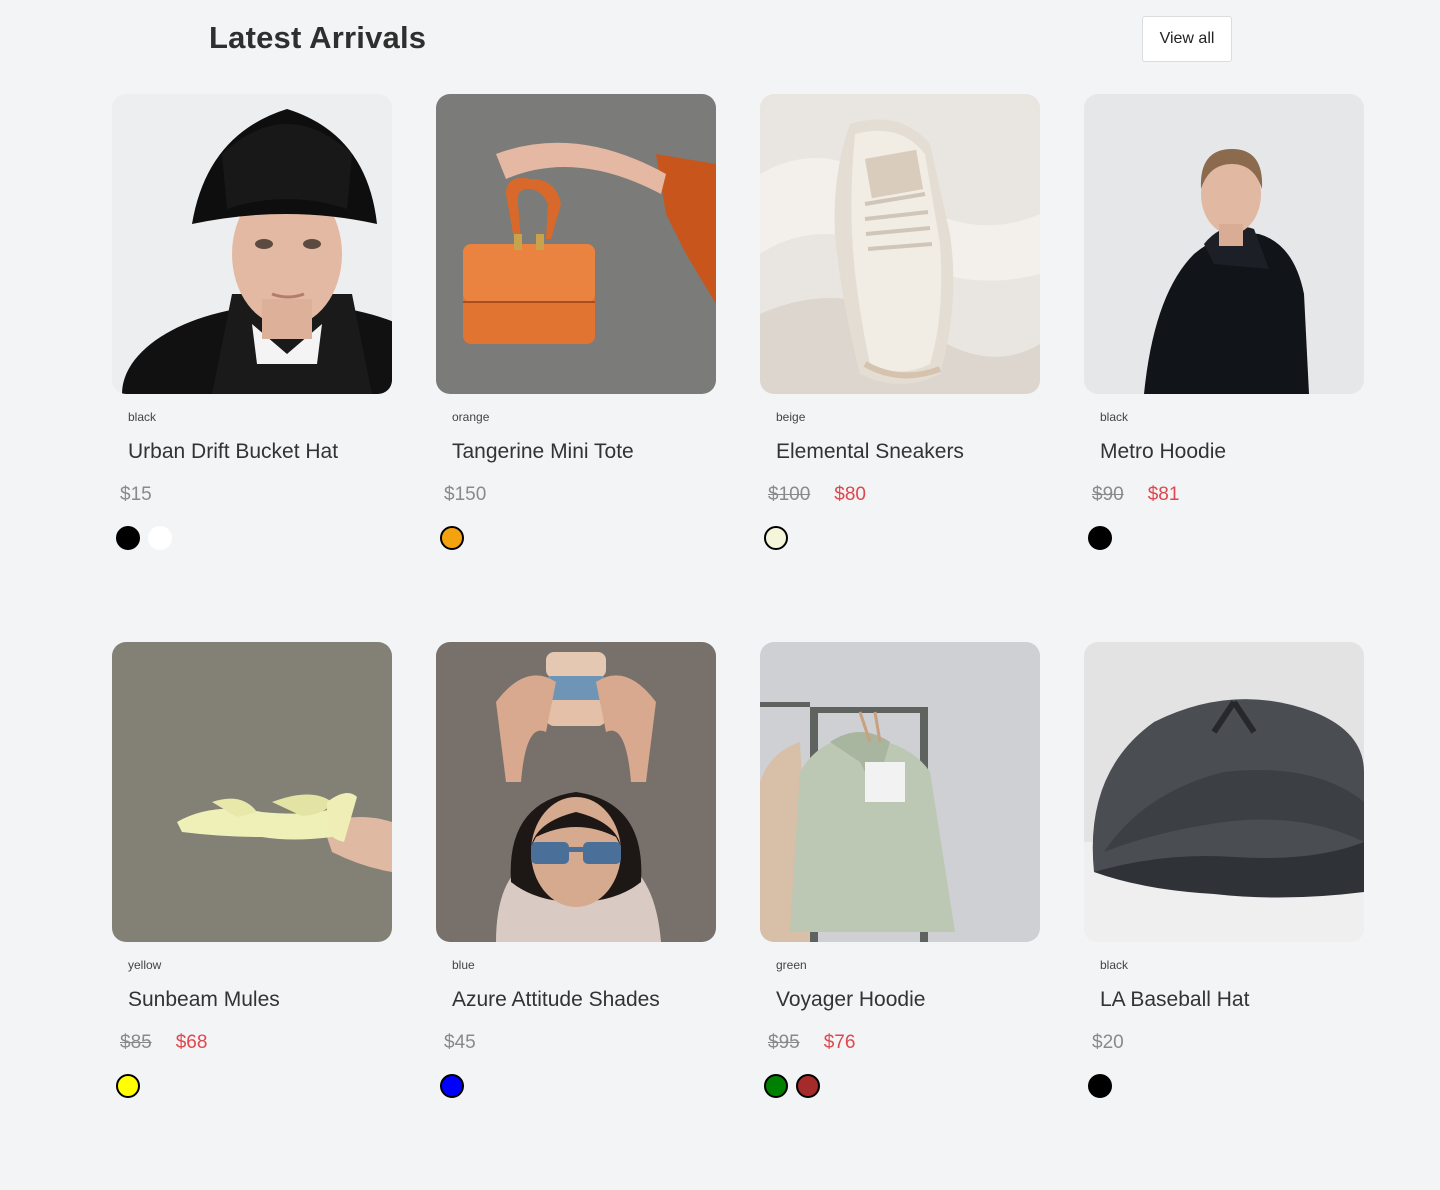 The image size is (1440, 1190). I want to click on product-card: blue Azure Attitude Shades $45, so click(576, 916).